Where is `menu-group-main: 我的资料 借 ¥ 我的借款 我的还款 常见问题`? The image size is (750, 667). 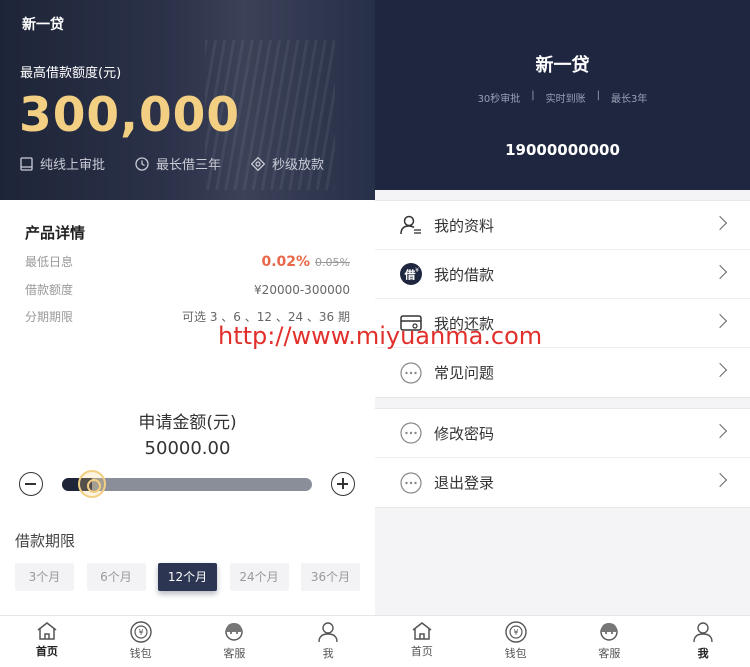
menu-group-main: 我的资料 借 ¥ 我的借款 我的还款 常见问题 is located at coordinates (562, 299).